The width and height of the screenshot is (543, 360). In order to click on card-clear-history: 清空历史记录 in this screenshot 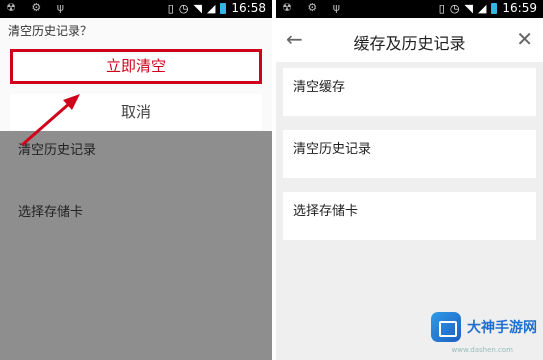, I will do `click(409, 154)`.